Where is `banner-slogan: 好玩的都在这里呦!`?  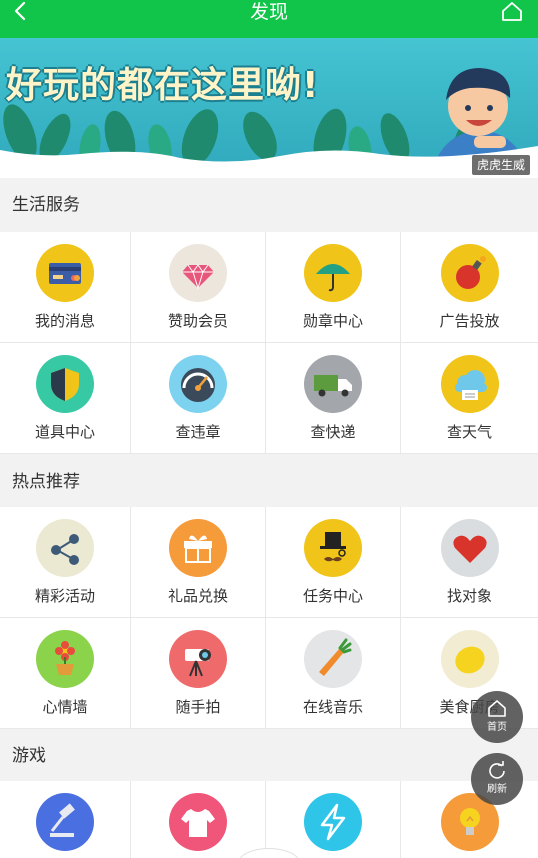
banner-slogan: 好玩的都在这里呦! is located at coordinates (163, 85).